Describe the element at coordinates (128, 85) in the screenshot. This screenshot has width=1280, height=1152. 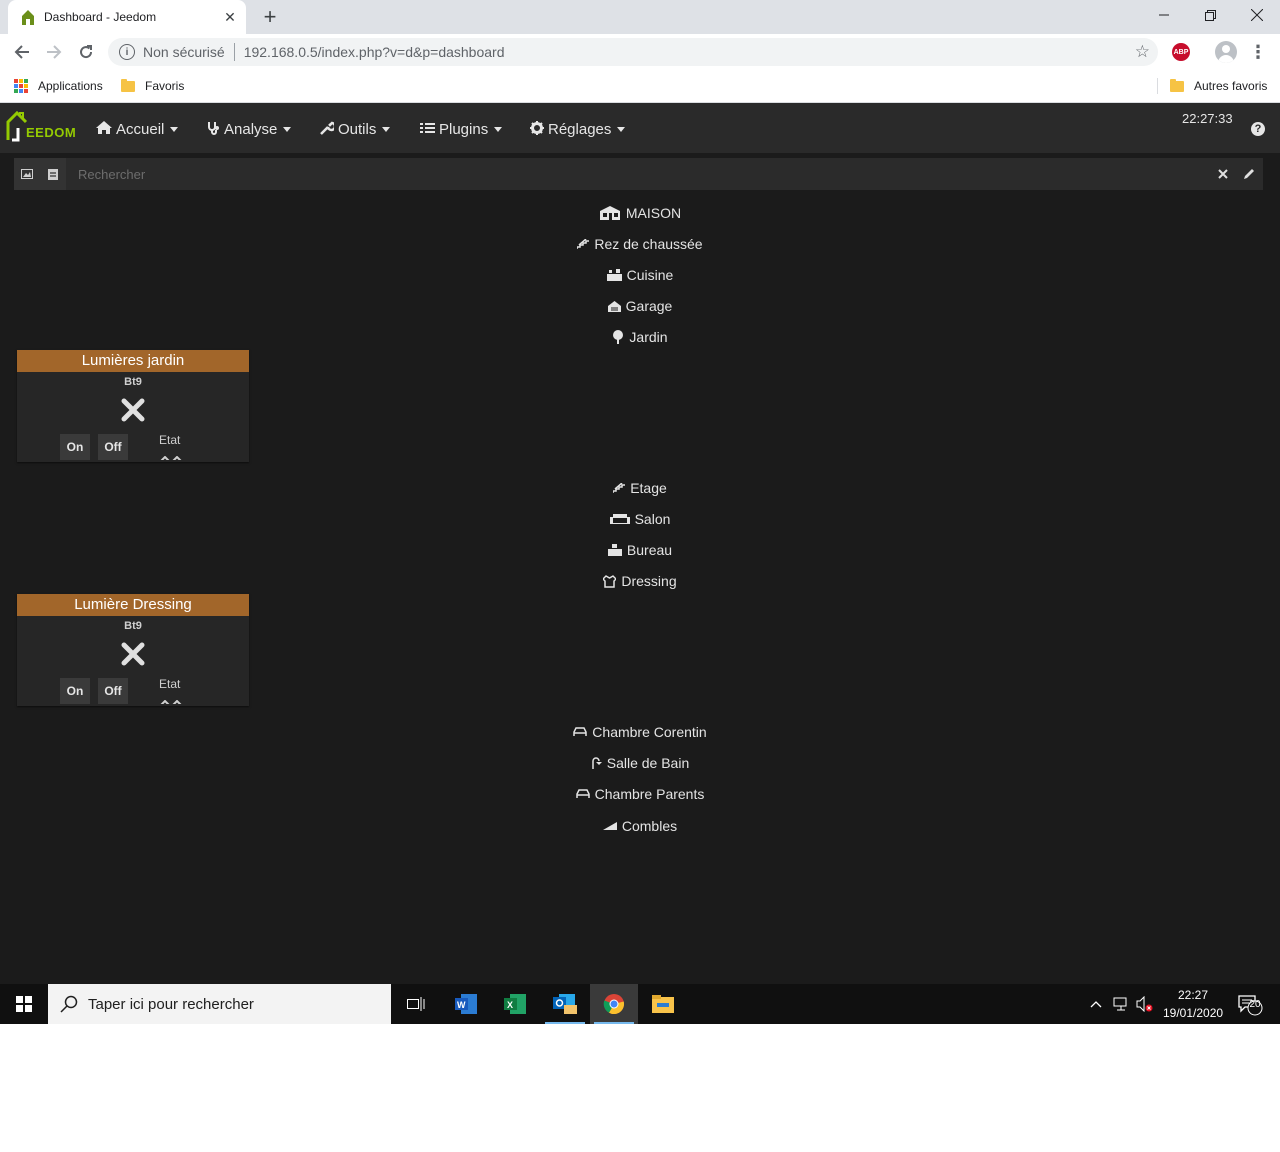
I see `folder-icon` at that location.